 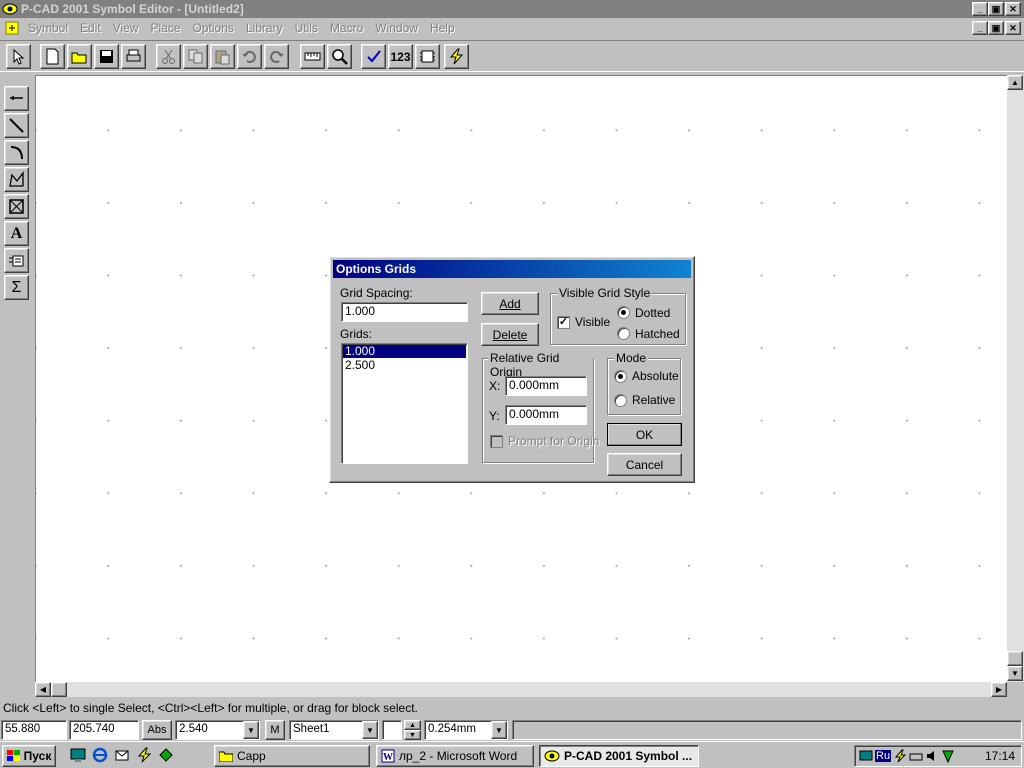 I want to click on spin-up-icon: ▲, so click(x=412, y=725).